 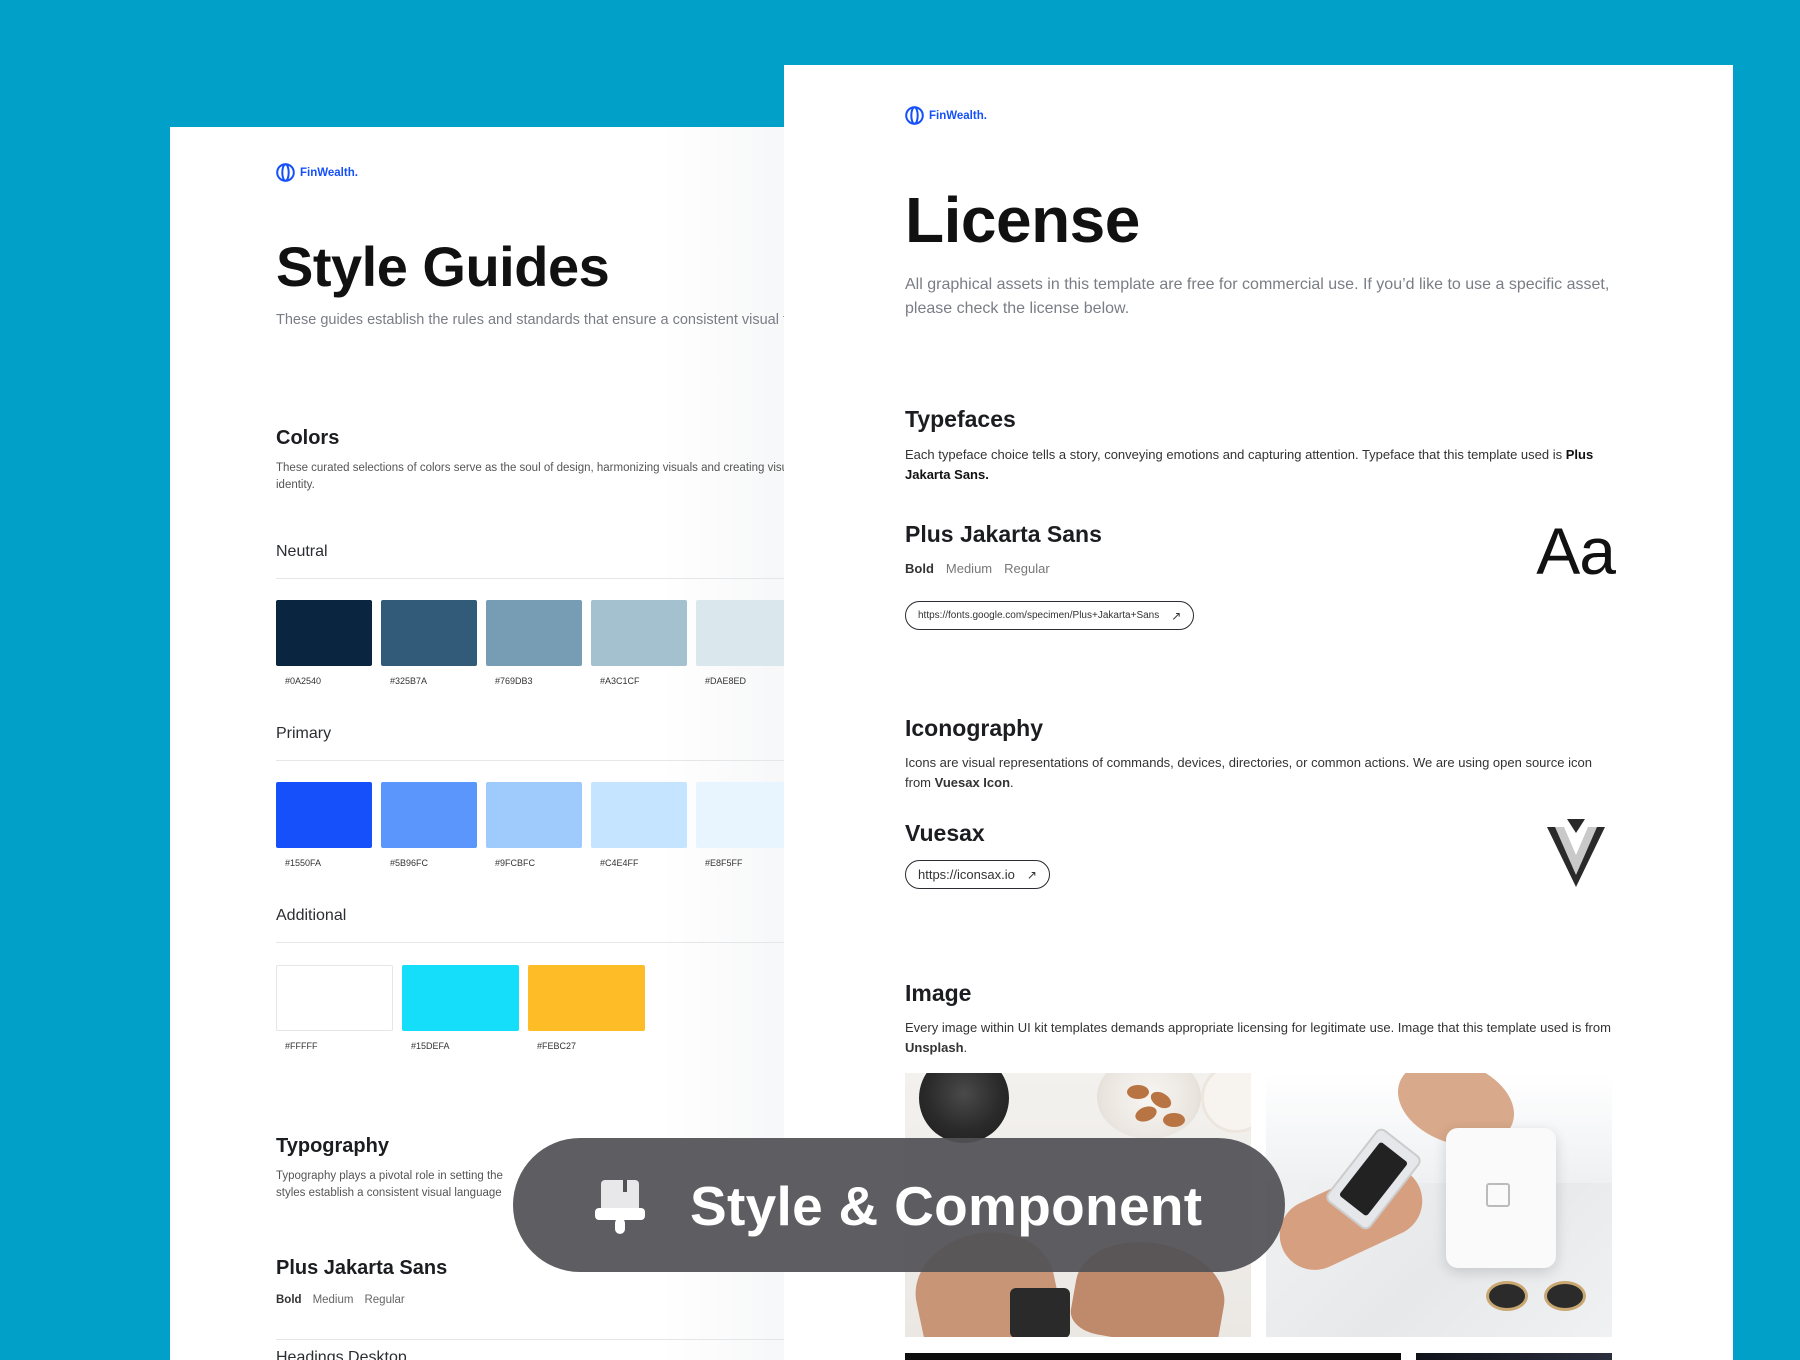 I want to click on color-swatch: #E8F5FF, so click(x=744, y=825).